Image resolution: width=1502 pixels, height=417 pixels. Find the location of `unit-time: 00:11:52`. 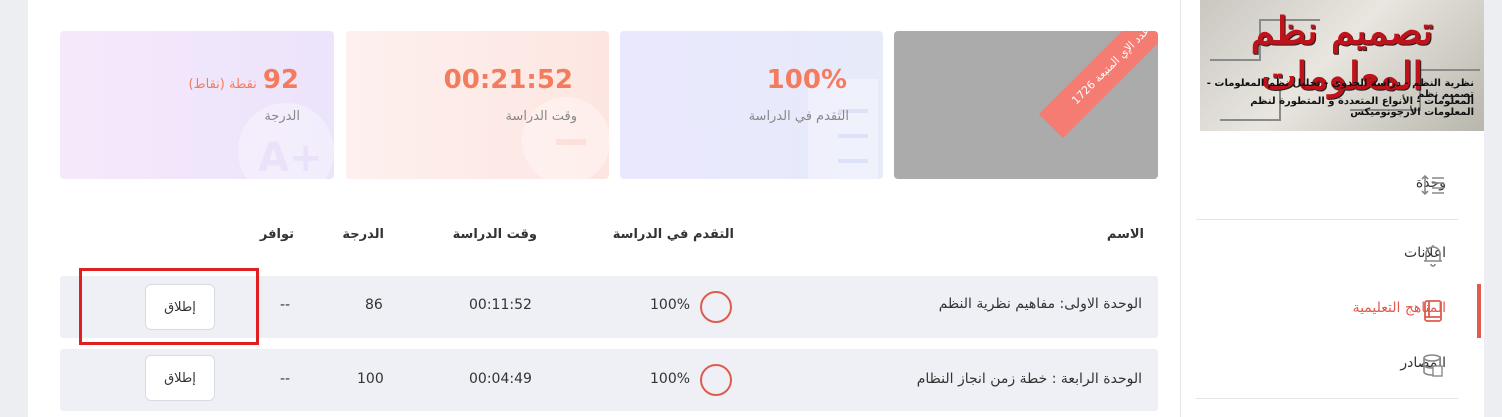

unit-time: 00:11:52 is located at coordinates (500, 305).